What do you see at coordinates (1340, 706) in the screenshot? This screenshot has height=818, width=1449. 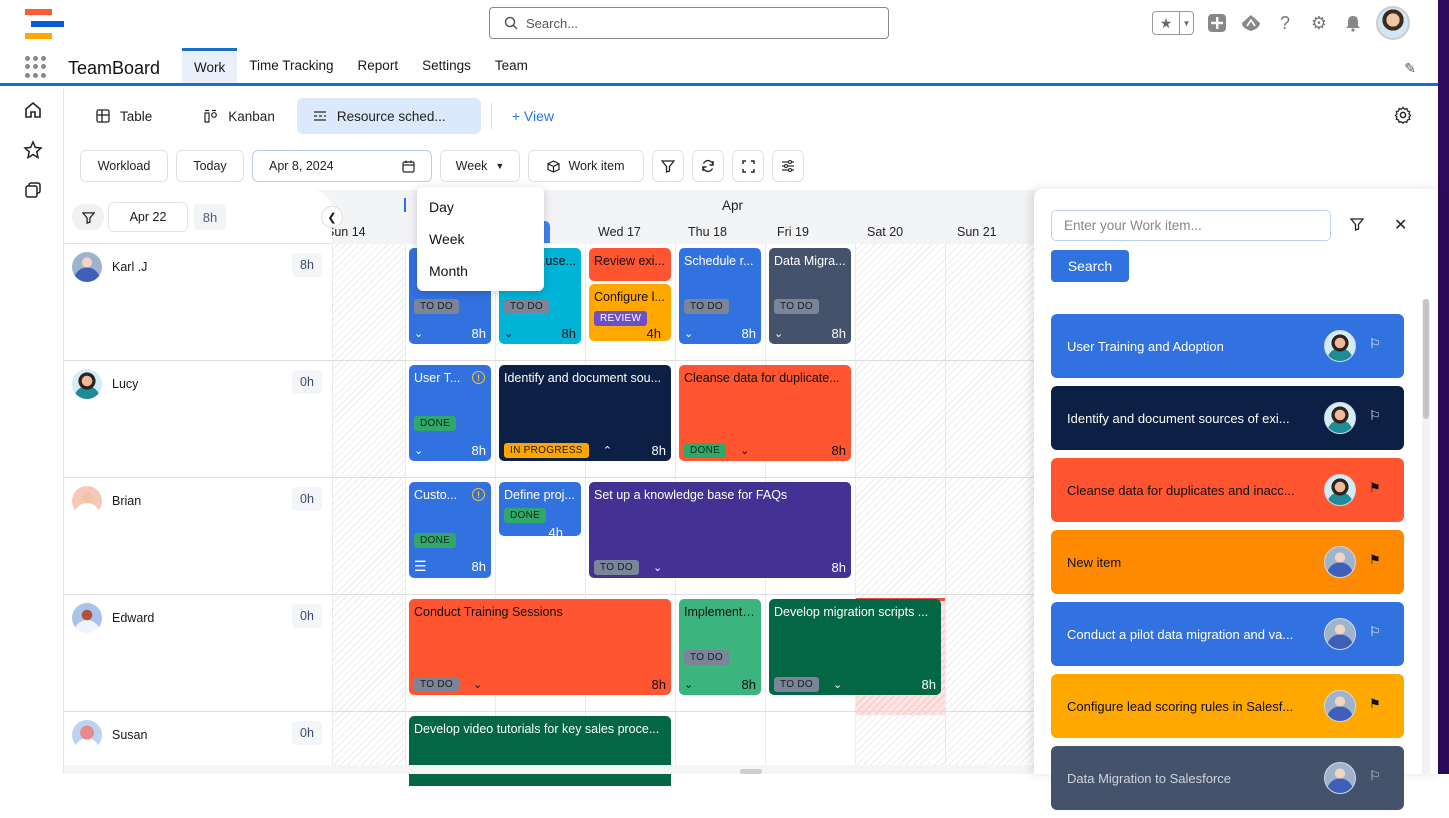 I see `avatar` at bounding box center [1340, 706].